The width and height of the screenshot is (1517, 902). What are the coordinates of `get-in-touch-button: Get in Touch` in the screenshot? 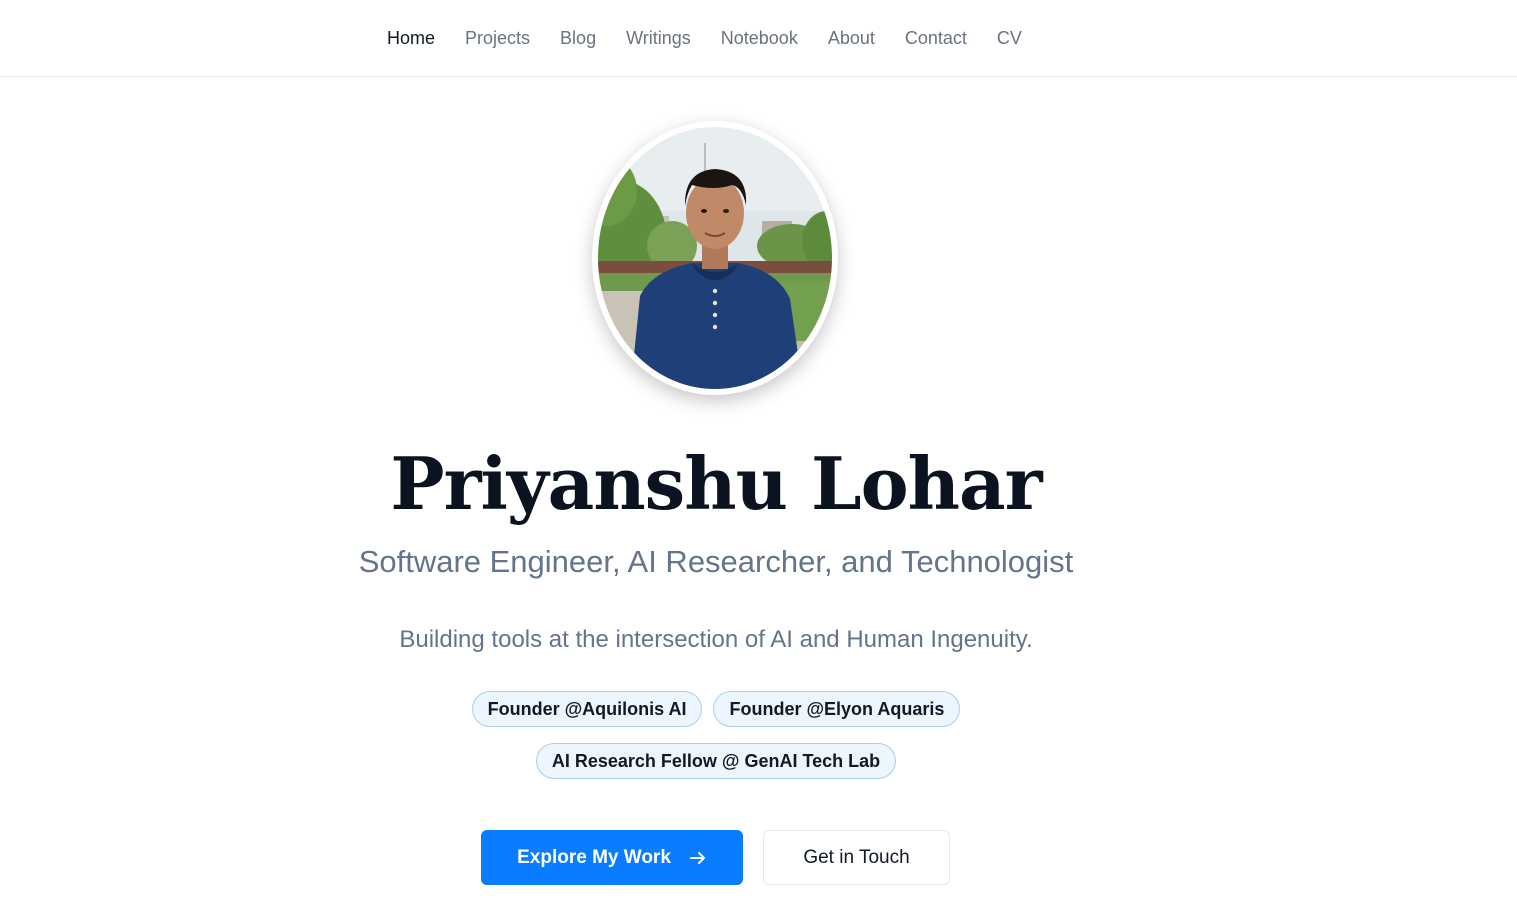 It's located at (856, 857).